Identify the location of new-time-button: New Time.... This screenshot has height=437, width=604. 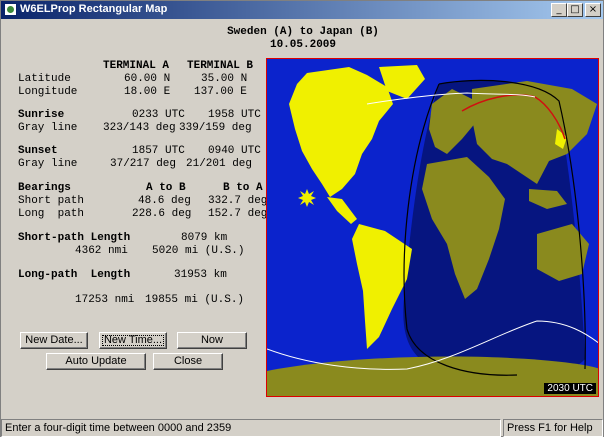
(133, 340).